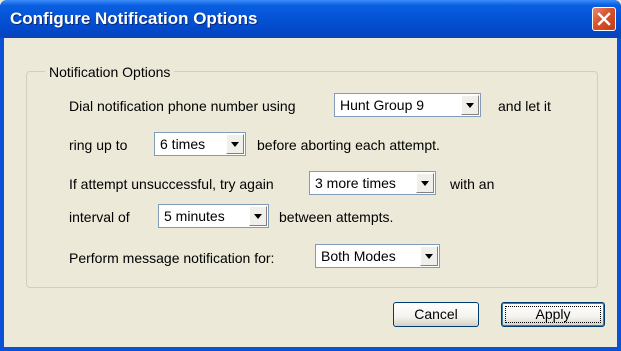 Image resolution: width=621 pixels, height=351 pixels. What do you see at coordinates (310, 19) in the screenshot?
I see `title-bar: Configure Notification Options` at bounding box center [310, 19].